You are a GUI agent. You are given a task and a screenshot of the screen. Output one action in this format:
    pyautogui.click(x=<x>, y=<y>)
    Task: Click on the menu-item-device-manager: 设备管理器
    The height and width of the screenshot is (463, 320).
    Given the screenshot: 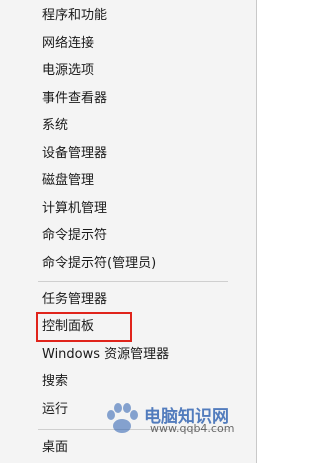 What is the action you would take?
    pyautogui.click(x=120, y=154)
    